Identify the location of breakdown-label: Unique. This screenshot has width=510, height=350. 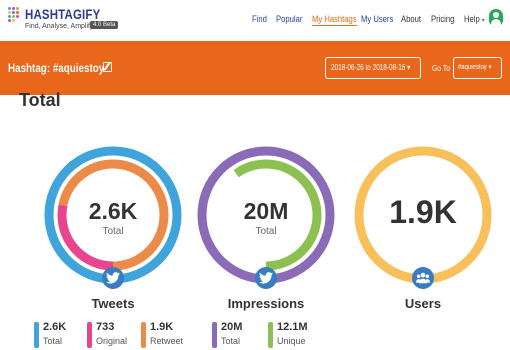
(291, 341).